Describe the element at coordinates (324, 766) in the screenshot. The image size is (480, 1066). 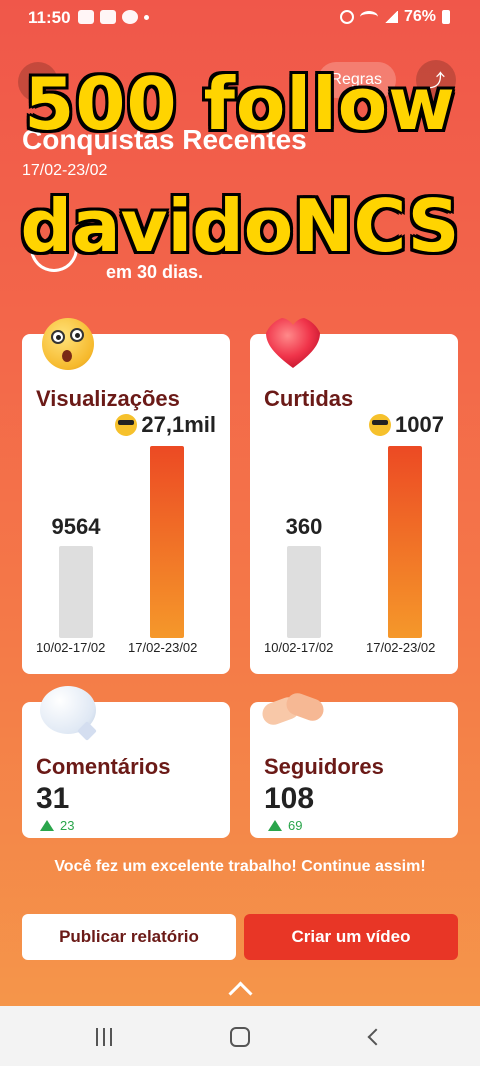
I see `followers-title: Seguidores` at that location.